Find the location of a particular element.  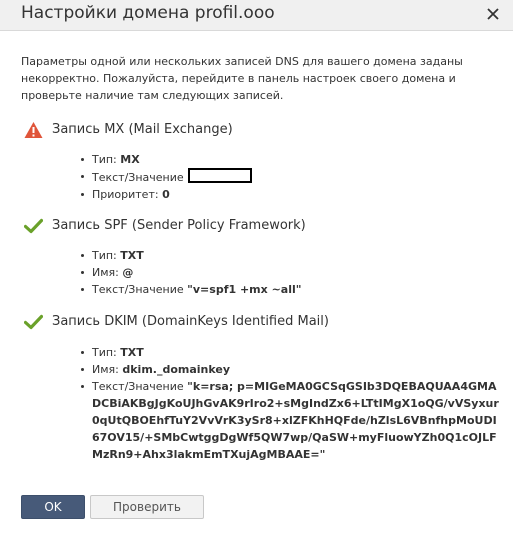

list-item: Текст/Значение is located at coordinates (166, 177).